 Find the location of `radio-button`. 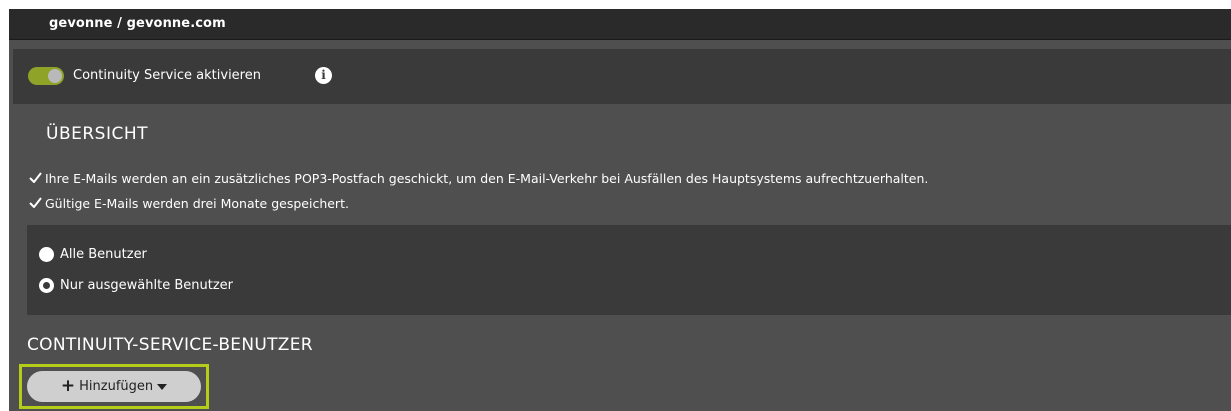

radio-button is located at coordinates (46, 254).